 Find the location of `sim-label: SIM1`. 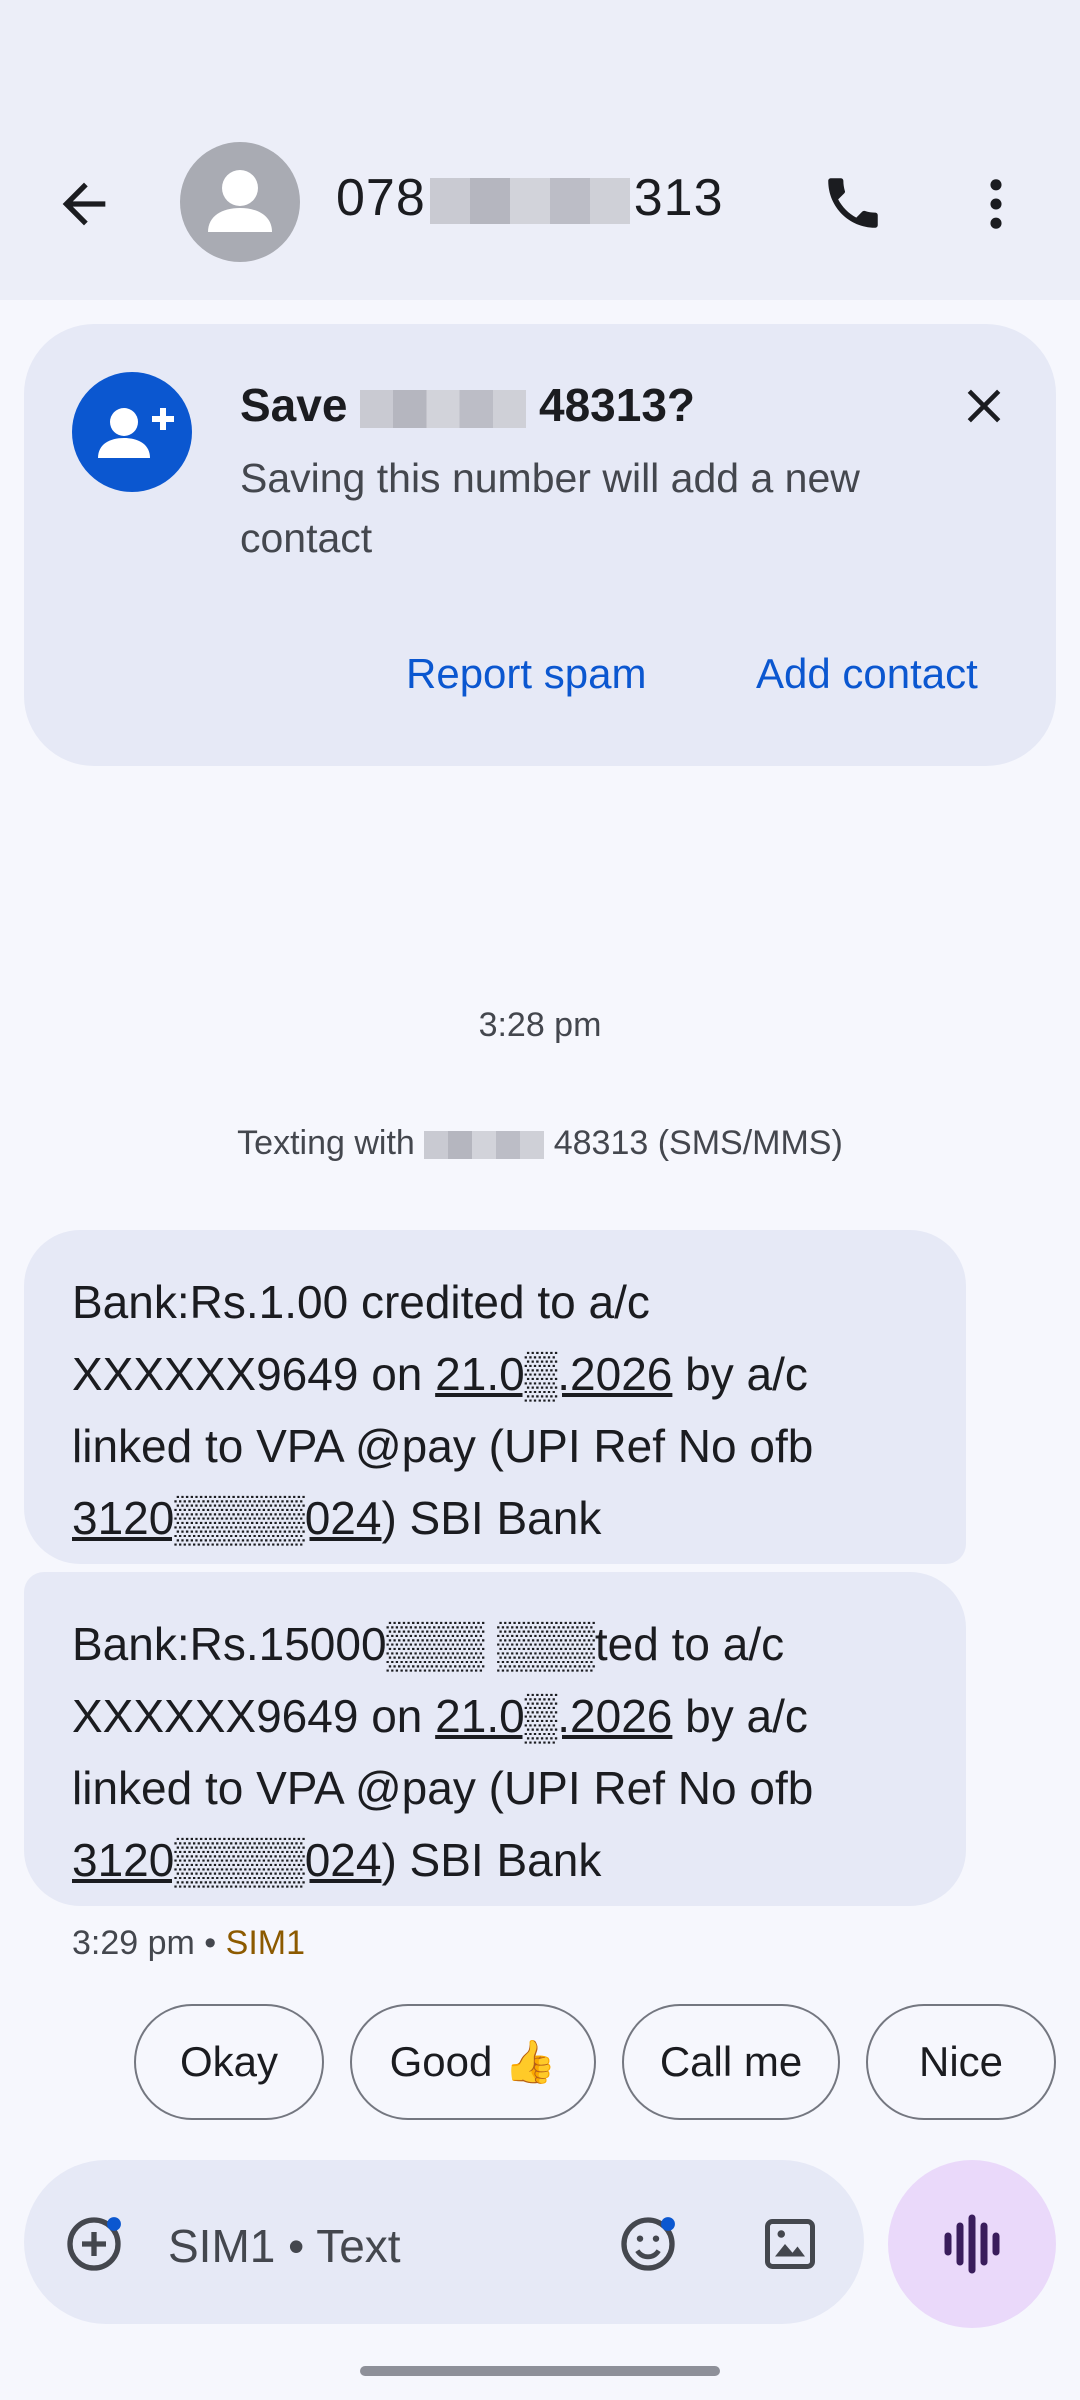

sim-label: SIM1 is located at coordinates (265, 1943).